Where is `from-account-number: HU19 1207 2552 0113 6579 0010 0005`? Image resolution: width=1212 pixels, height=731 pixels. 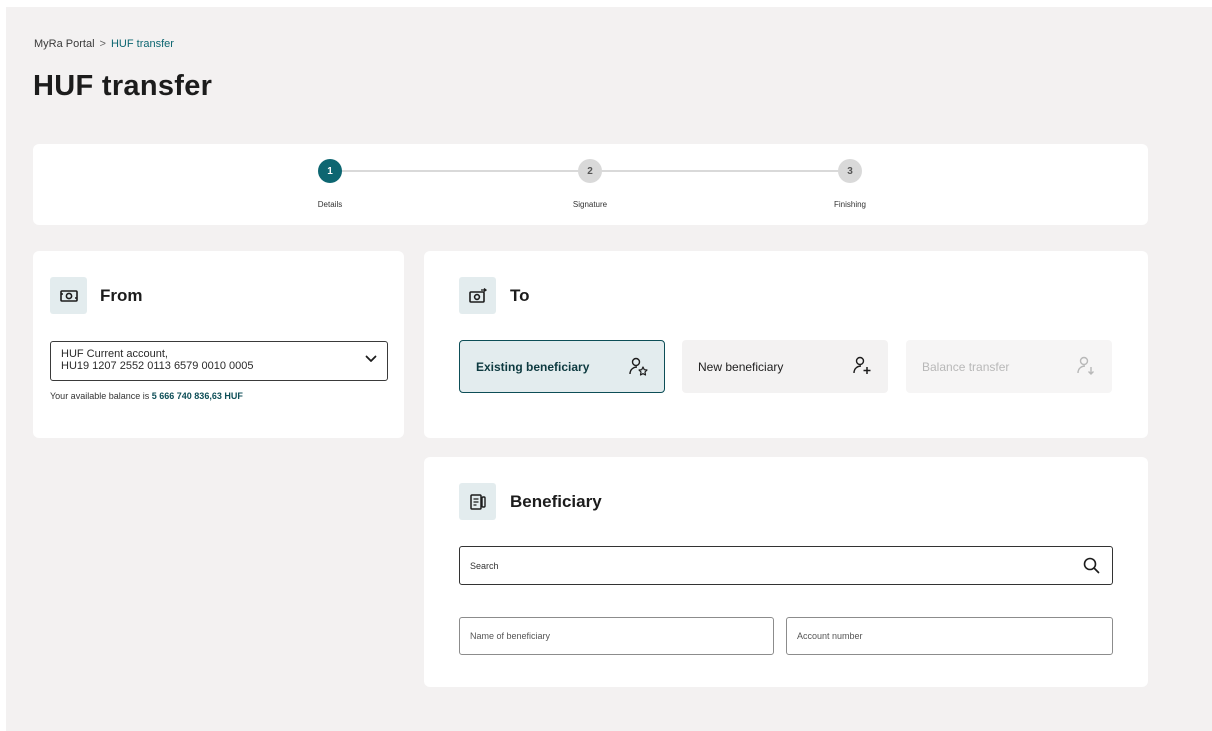 from-account-number: HU19 1207 2552 0113 6579 0010 0005 is located at coordinates (157, 366).